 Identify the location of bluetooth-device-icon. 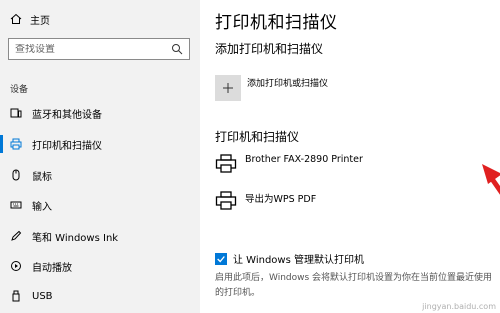
(16, 113).